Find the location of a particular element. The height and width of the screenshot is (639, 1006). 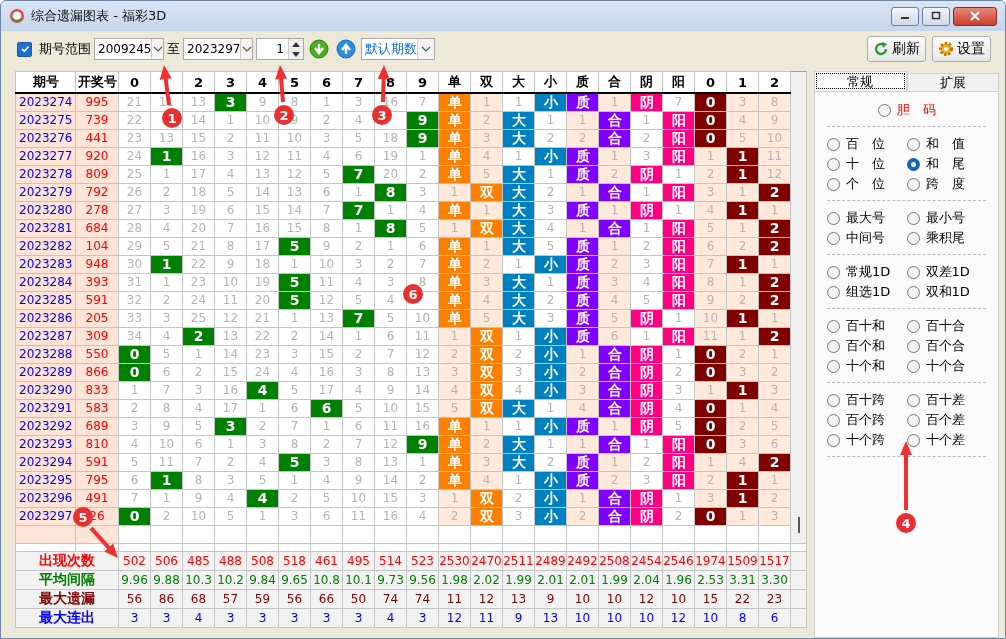

column-header: 期号 is located at coordinates (45, 82).